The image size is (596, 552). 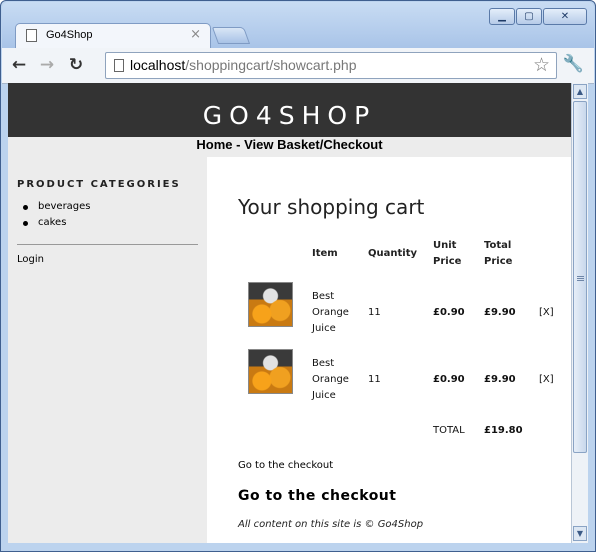 What do you see at coordinates (498, 245) in the screenshot?
I see `header-total-line: Total` at bounding box center [498, 245].